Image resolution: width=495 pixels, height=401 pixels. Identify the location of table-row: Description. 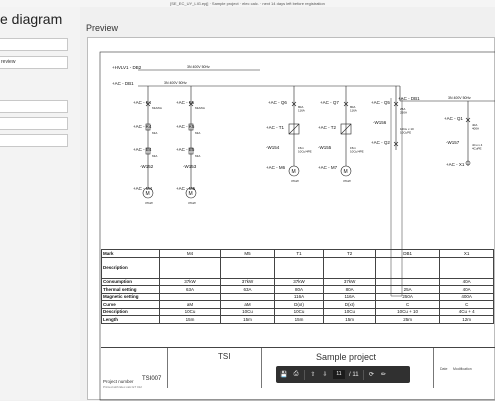
(297, 267).